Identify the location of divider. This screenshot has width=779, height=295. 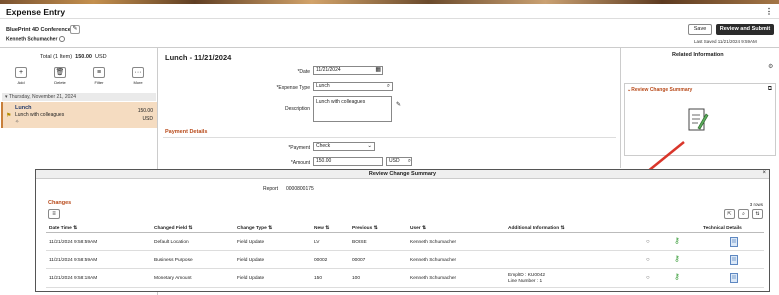
(389, 137).